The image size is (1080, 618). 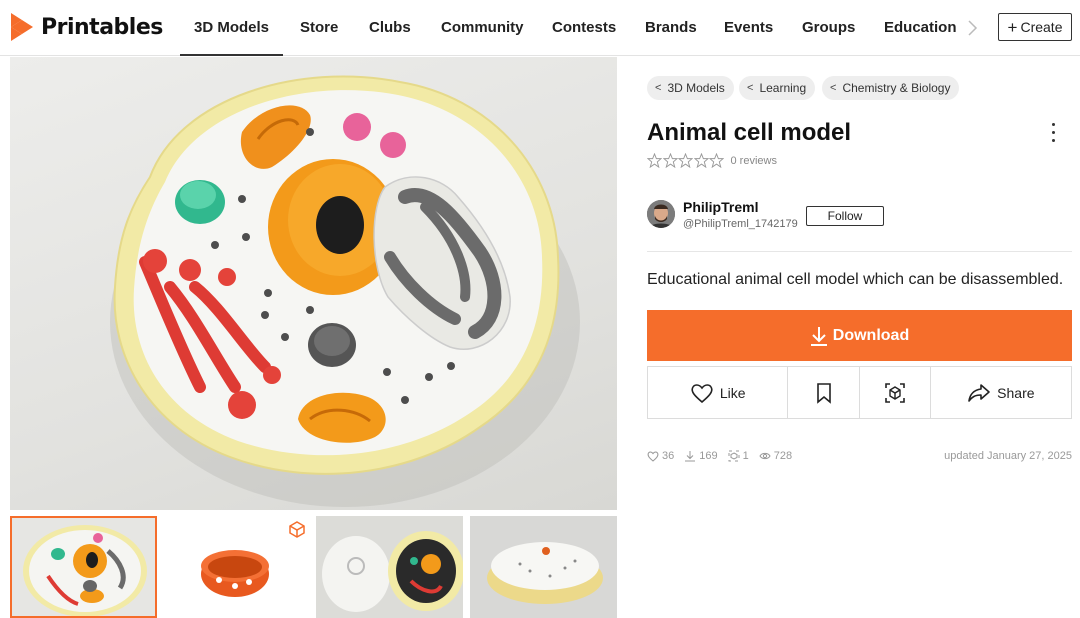 What do you see at coordinates (828, 28) in the screenshot?
I see `nav-groups: Groups` at bounding box center [828, 28].